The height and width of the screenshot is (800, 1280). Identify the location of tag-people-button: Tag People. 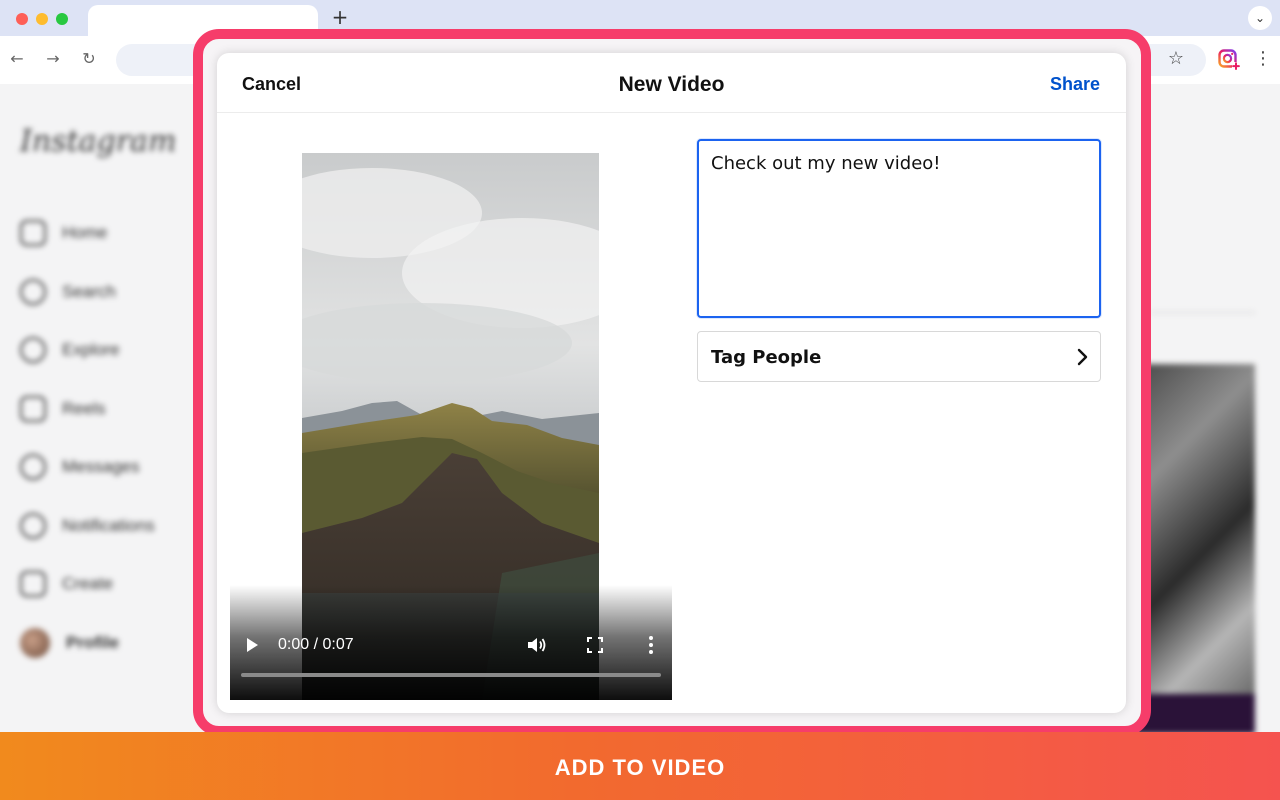
(899, 356).